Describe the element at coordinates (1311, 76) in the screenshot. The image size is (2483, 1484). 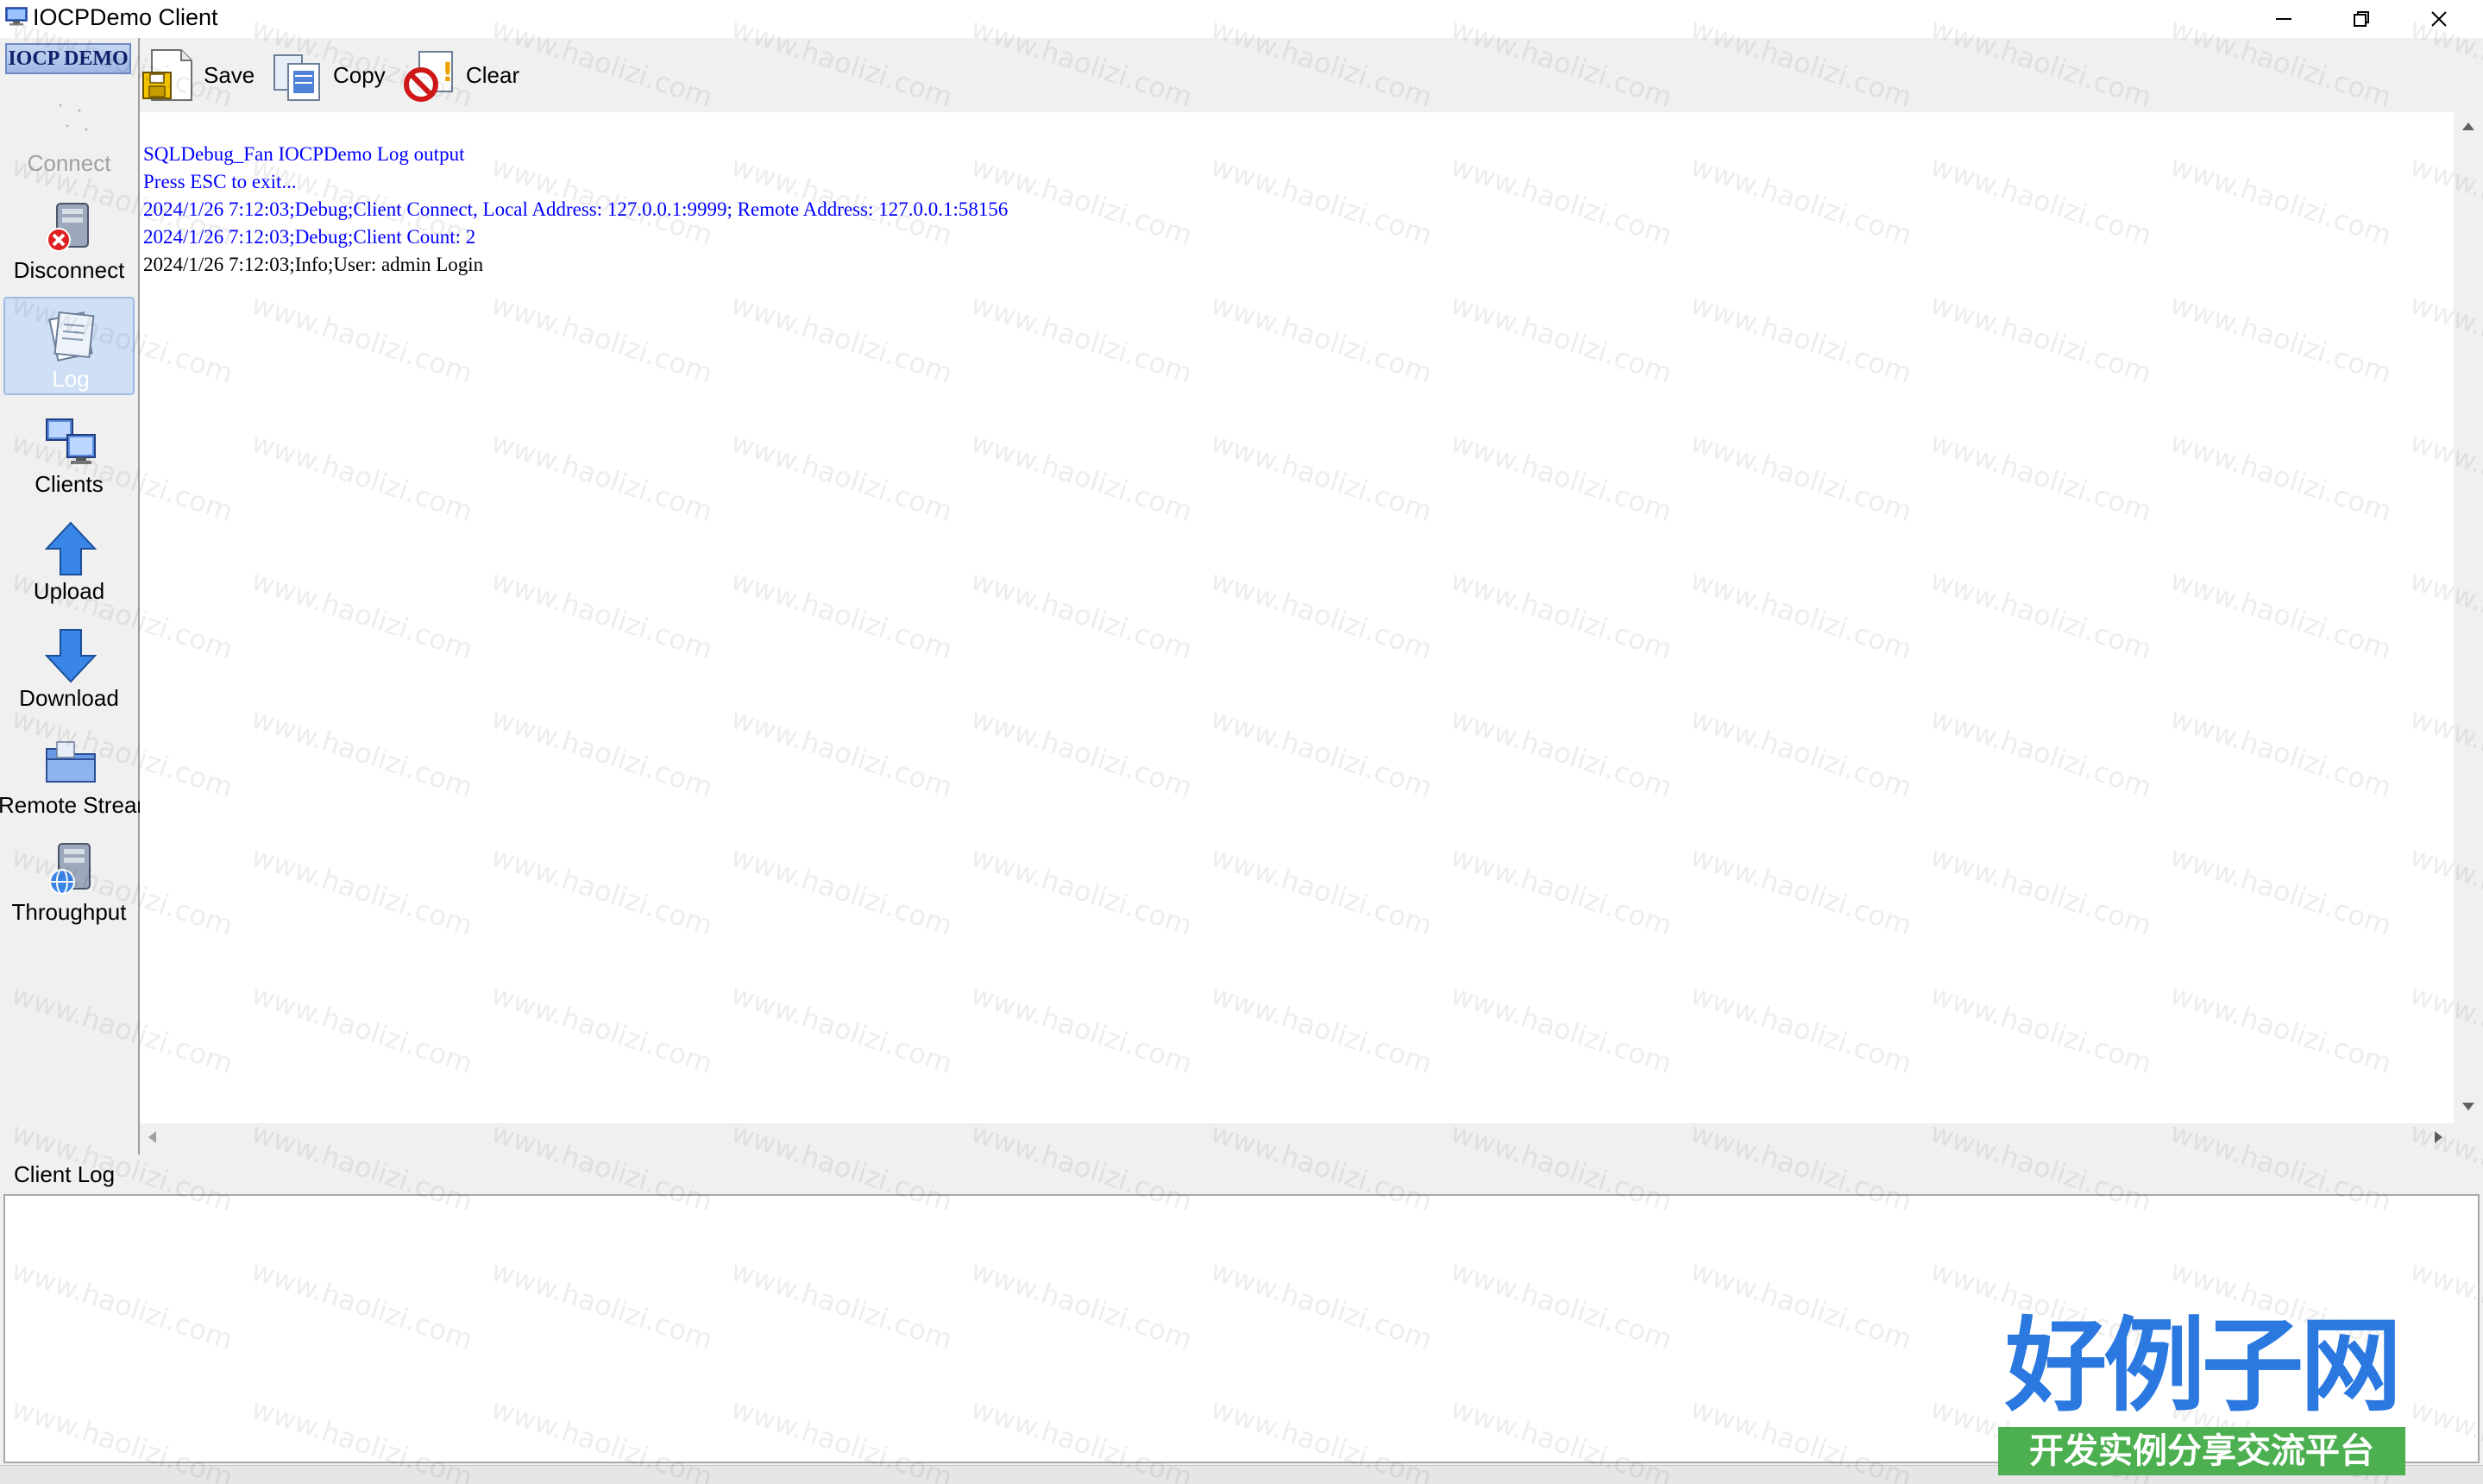
I see `toolbar: Save Copy ! Clear` at that location.